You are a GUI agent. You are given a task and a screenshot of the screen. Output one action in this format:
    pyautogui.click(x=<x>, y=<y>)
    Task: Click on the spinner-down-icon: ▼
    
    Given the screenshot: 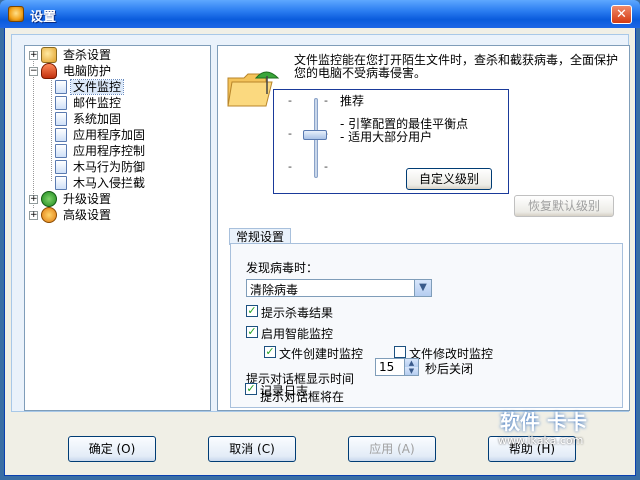 What is the action you would take?
    pyautogui.click(x=411, y=371)
    